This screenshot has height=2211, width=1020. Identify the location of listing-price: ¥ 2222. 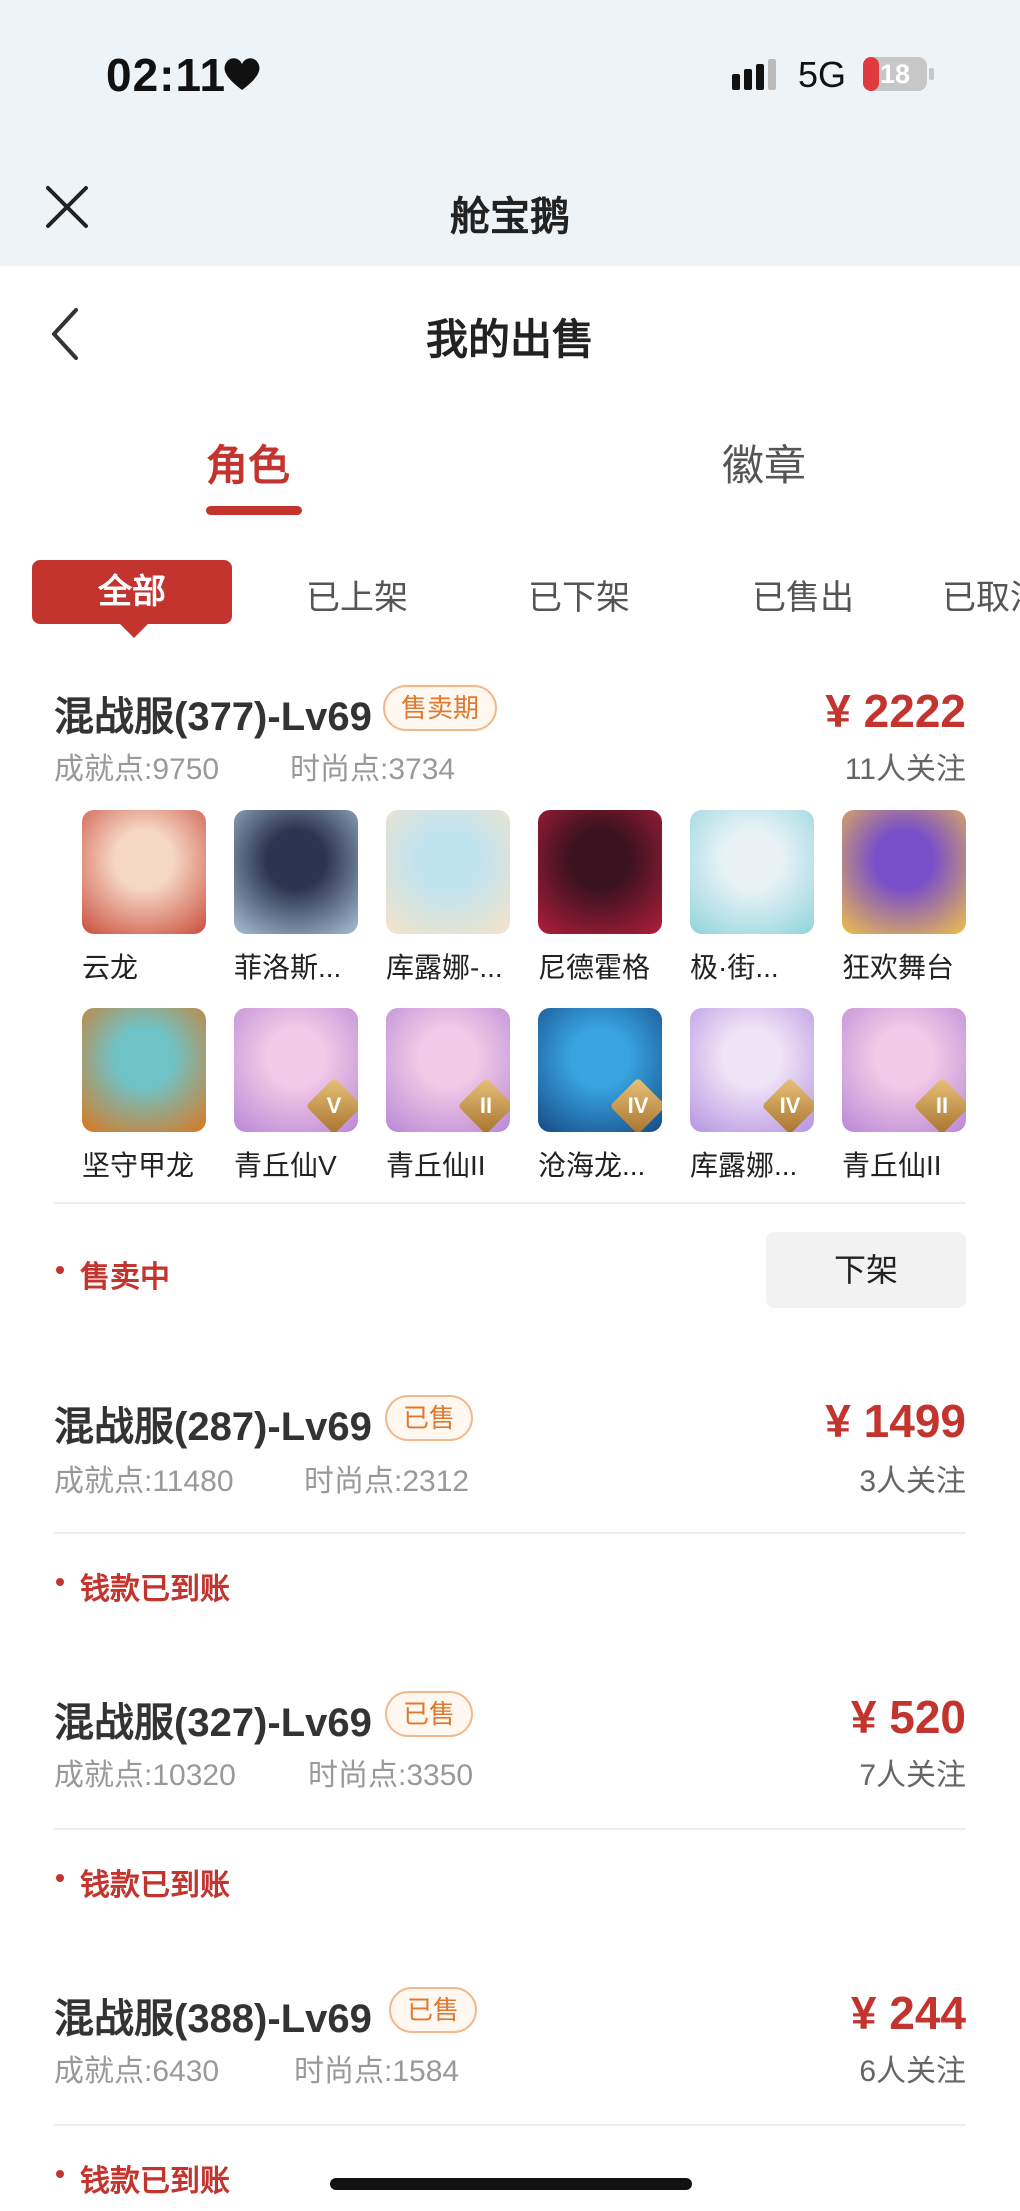
(895, 711).